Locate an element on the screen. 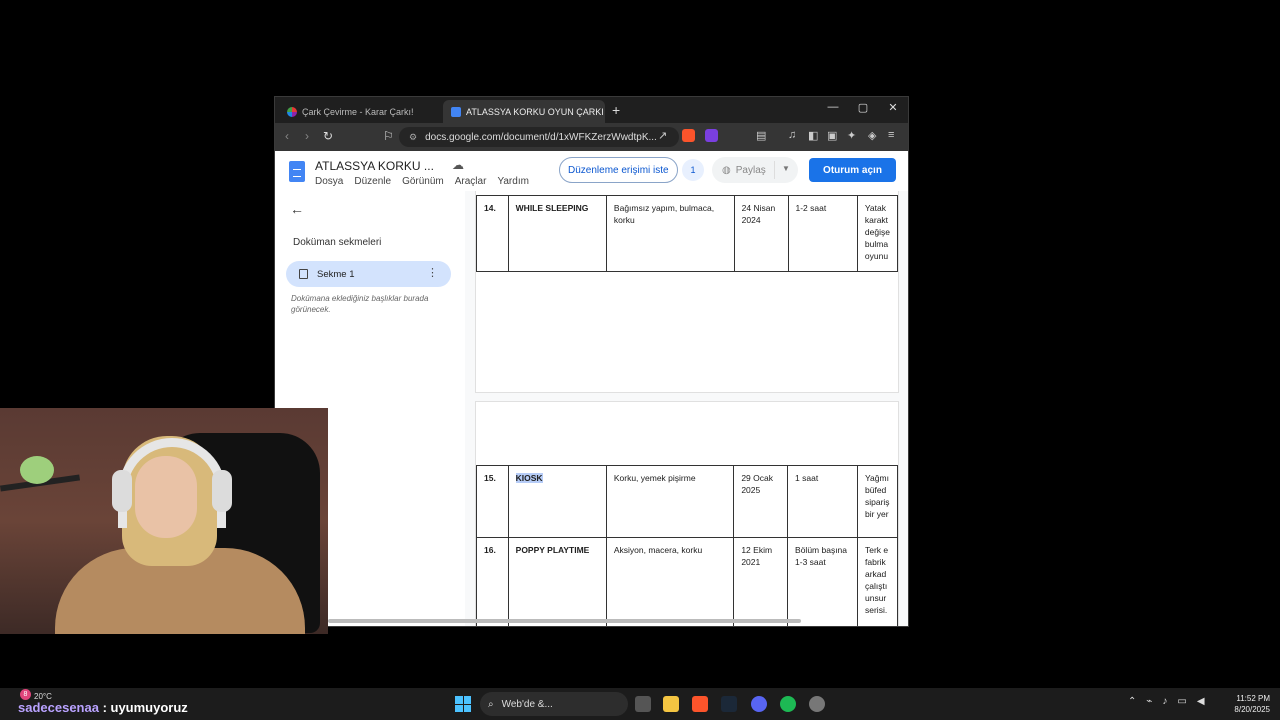 The image size is (1280, 720). media-icon: ♫ is located at coordinates (792, 135).